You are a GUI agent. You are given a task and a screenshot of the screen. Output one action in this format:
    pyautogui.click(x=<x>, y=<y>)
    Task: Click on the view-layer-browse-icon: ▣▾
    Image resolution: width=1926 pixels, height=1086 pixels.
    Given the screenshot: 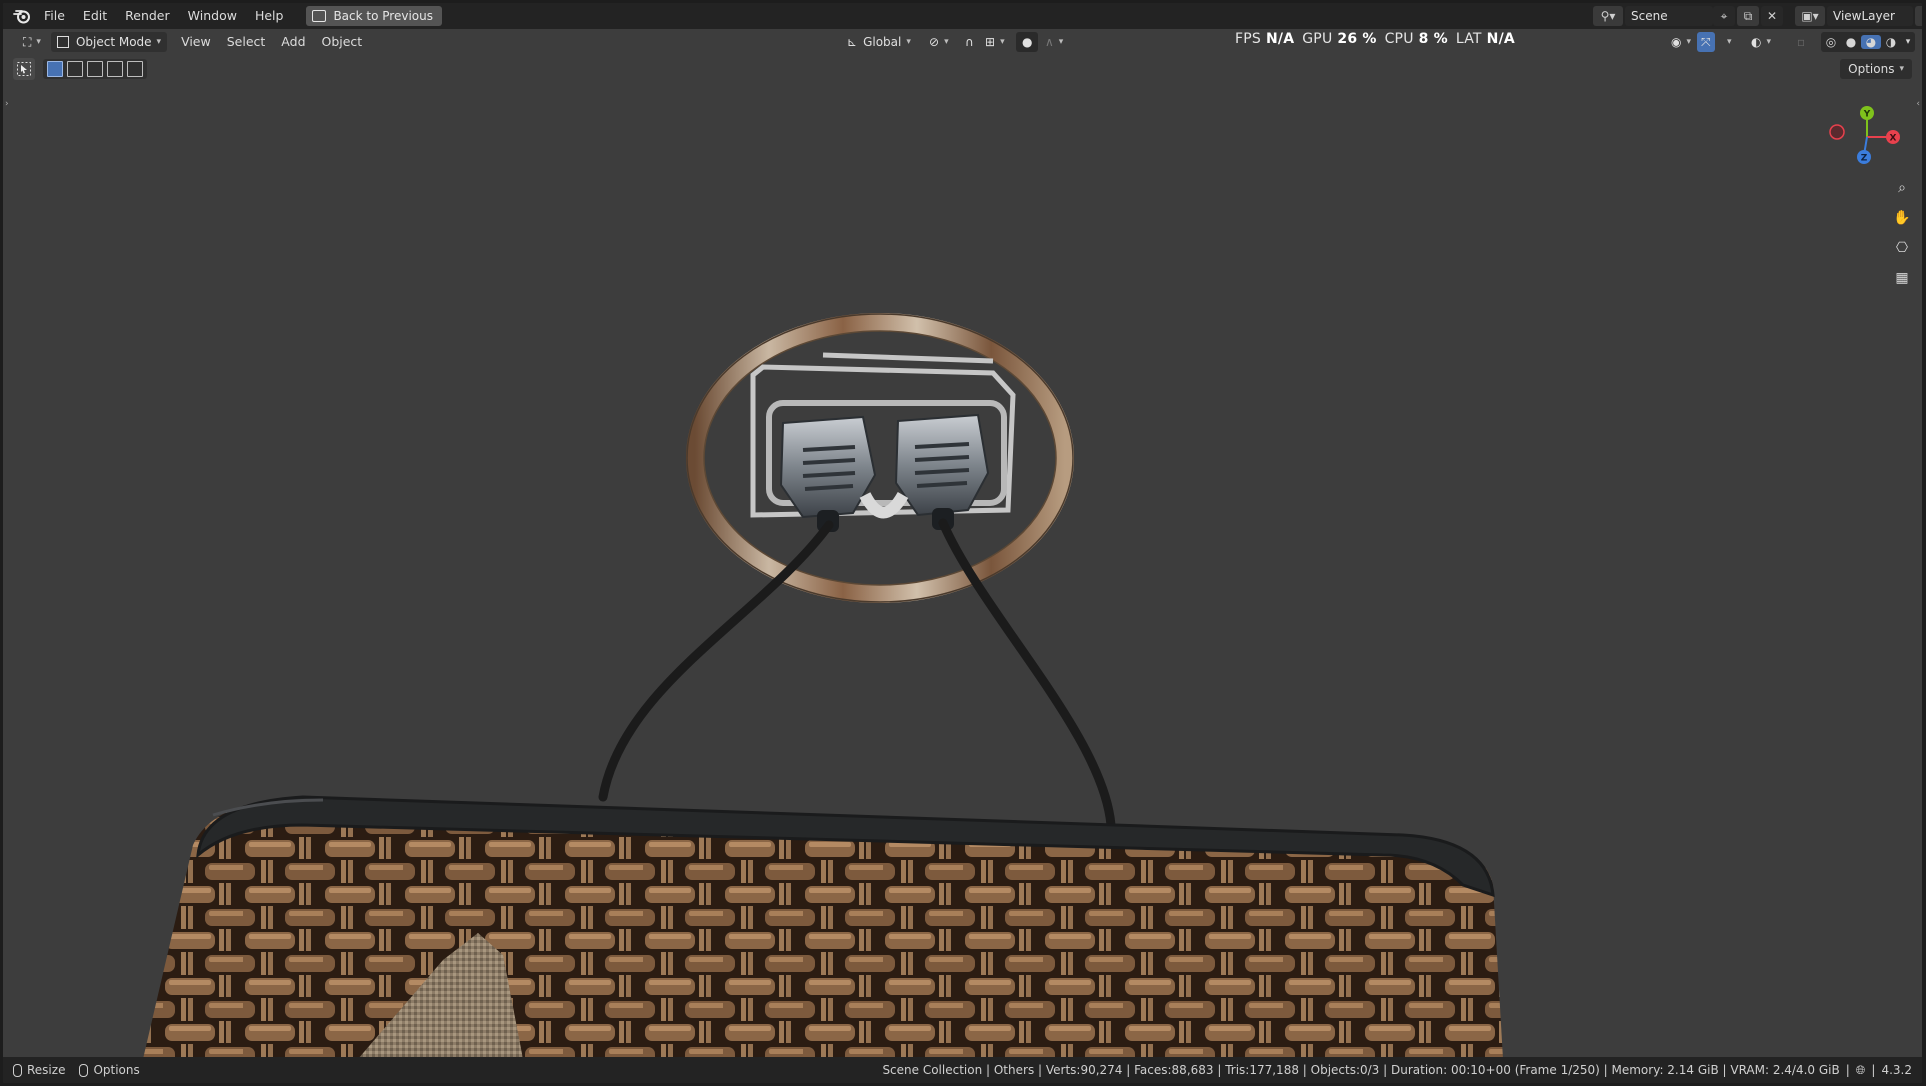 What is the action you would take?
    pyautogui.click(x=1810, y=16)
    